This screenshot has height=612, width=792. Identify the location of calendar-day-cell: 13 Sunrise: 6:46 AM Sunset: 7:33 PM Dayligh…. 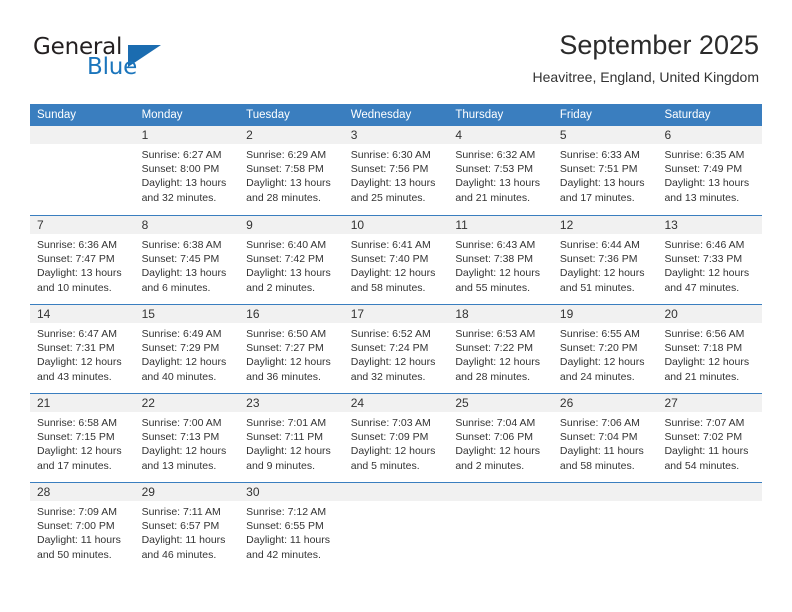
(710, 260).